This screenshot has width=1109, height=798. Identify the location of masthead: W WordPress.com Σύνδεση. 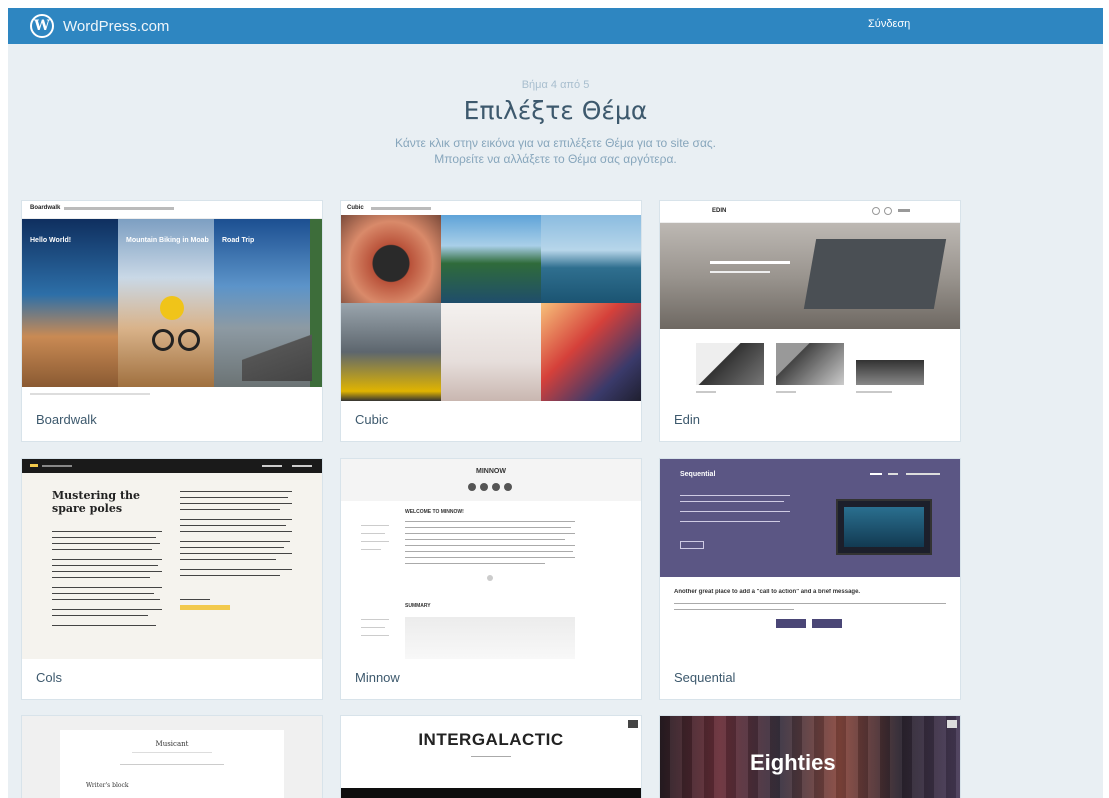
(555, 26).